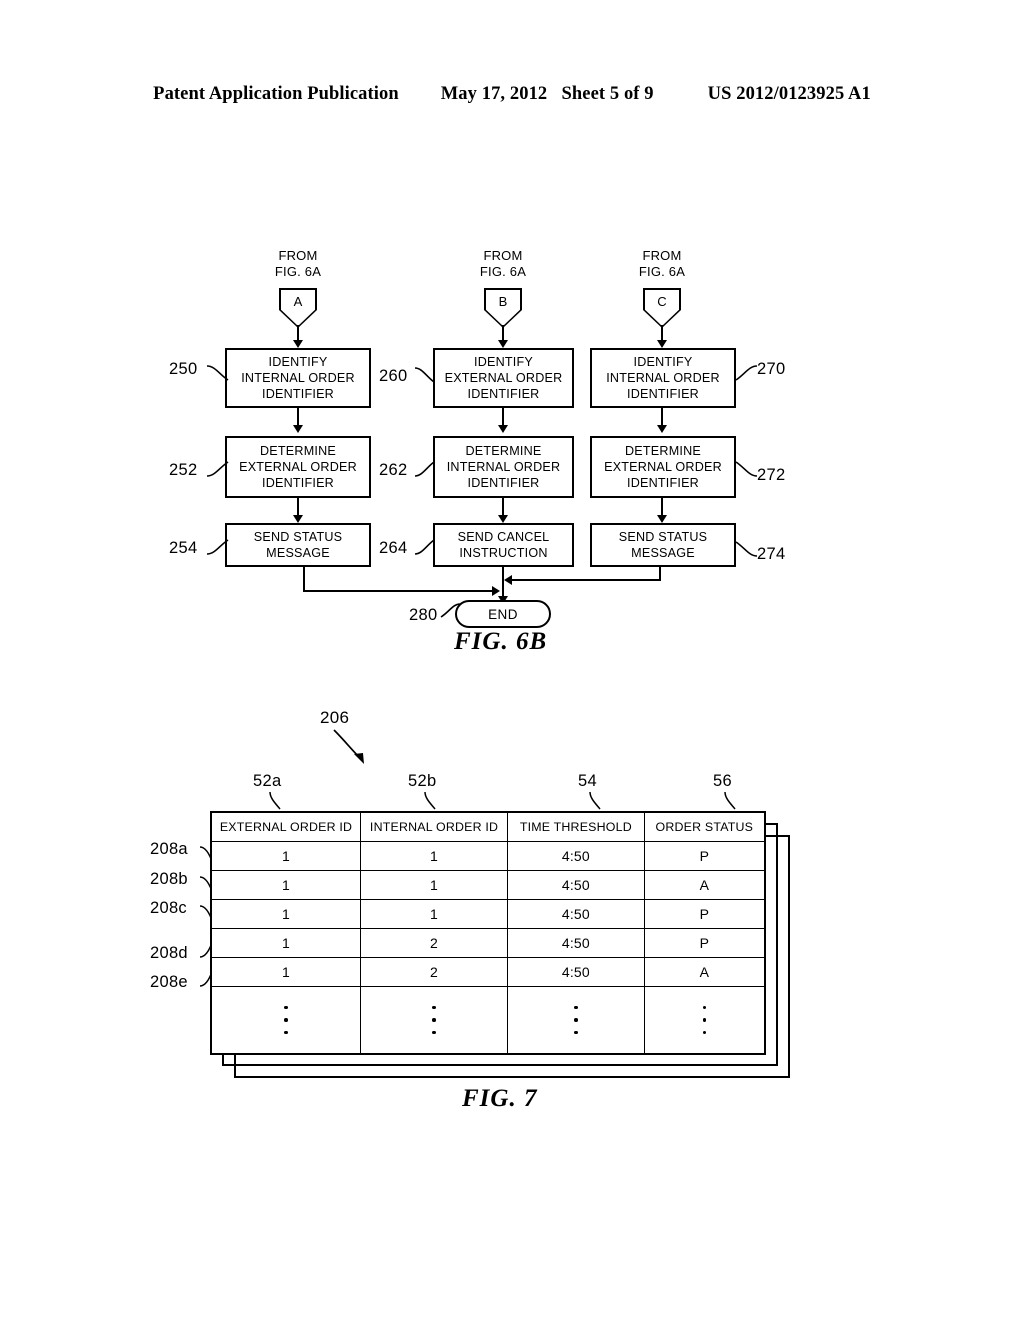  Describe the element at coordinates (298, 301) in the screenshot. I see `connector-a-label: A` at that location.